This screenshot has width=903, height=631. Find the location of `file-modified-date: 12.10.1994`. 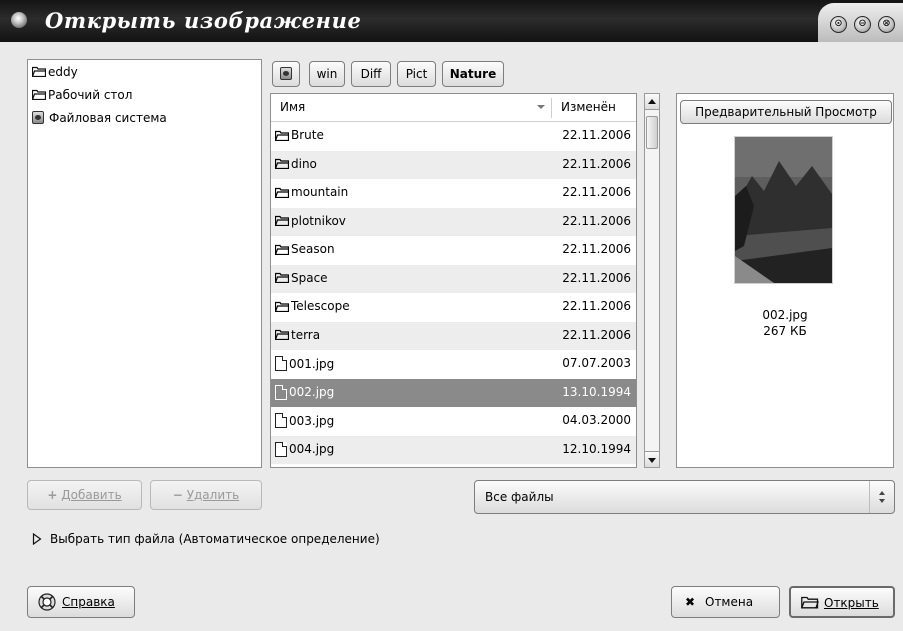

file-modified-date: 12.10.1994 is located at coordinates (596, 448).